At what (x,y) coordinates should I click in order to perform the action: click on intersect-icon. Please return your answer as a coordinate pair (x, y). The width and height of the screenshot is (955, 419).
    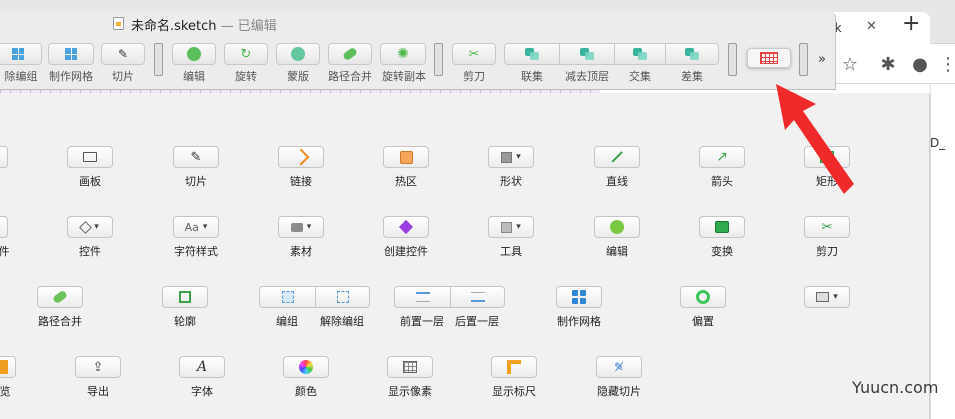
    Looking at the image, I should click on (640, 54).